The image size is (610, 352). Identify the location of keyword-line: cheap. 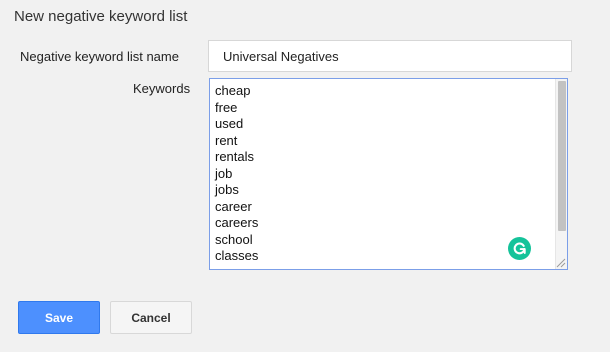
(233, 90).